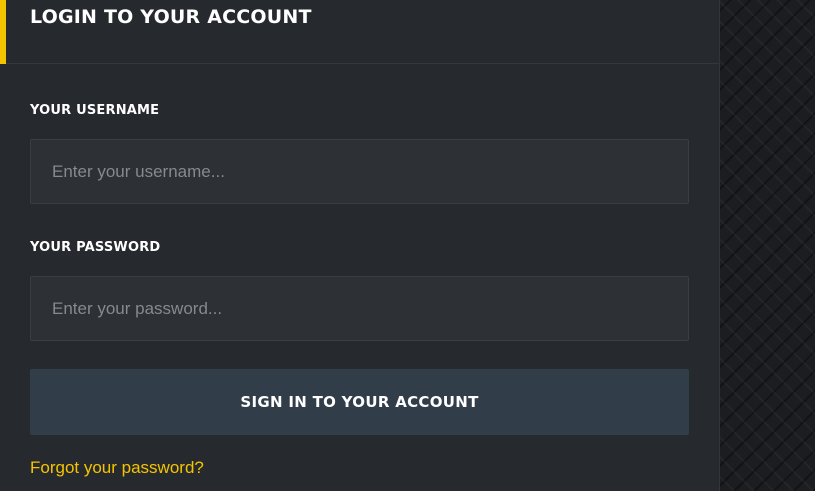 The image size is (815, 491). What do you see at coordinates (359, 308) in the screenshot?
I see `password-input` at bounding box center [359, 308].